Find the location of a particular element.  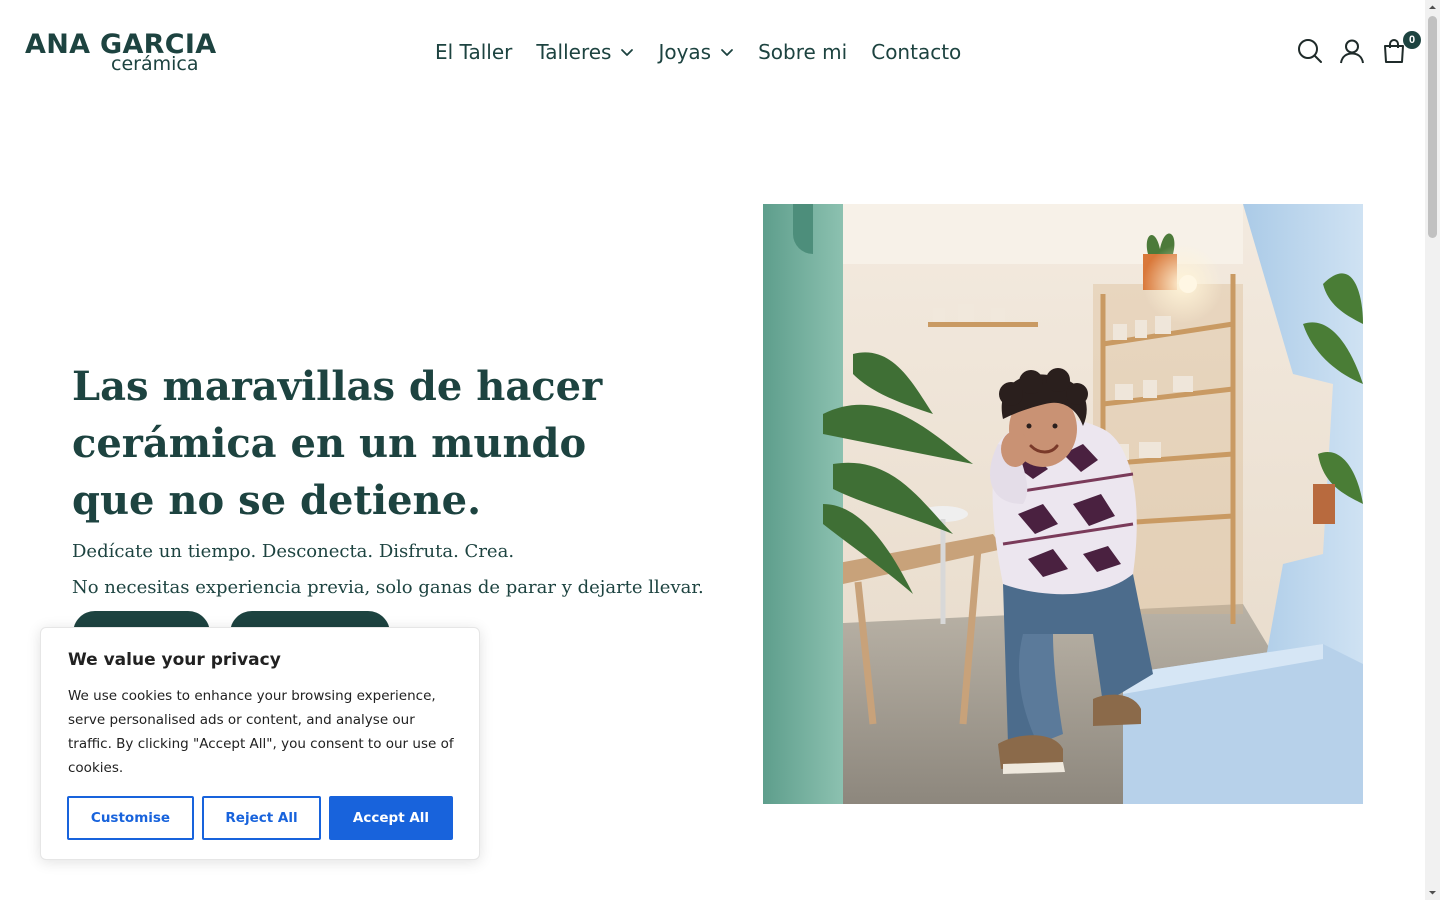

customise-button: Customise is located at coordinates (130, 818).